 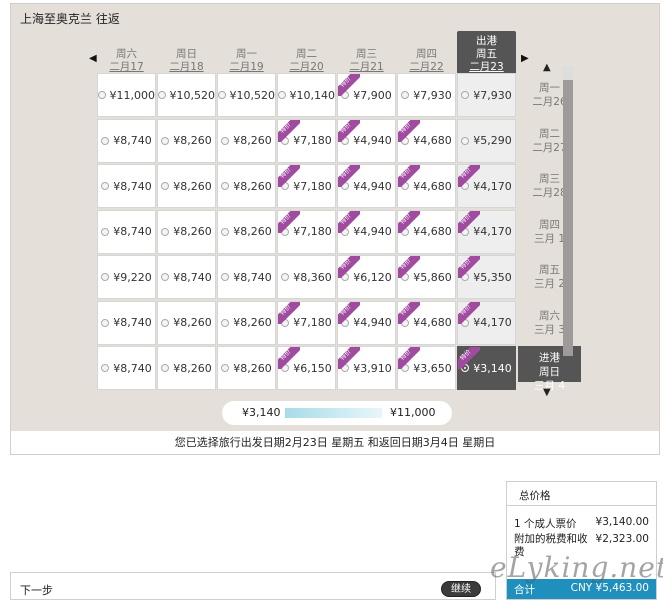 What do you see at coordinates (126, 62) in the screenshot?
I see `column-header-0: 周六 二月17` at bounding box center [126, 62].